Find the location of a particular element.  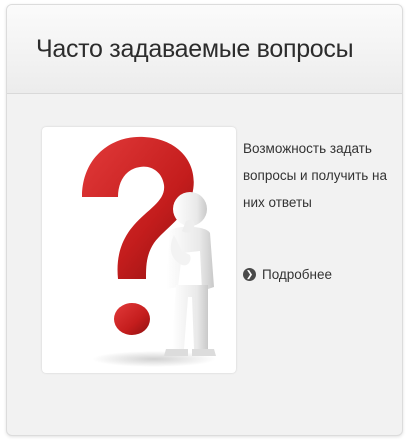

more-link-label: Подробнее is located at coordinates (297, 274).